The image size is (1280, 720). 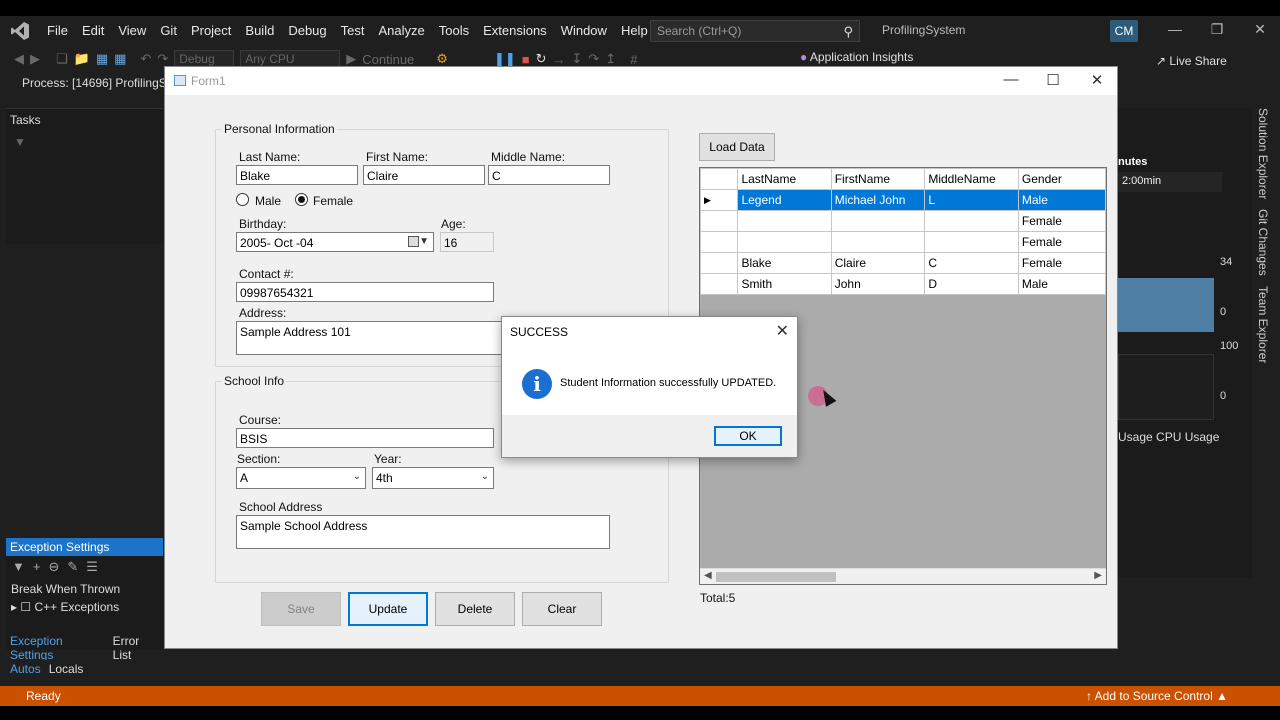 I want to click on cell-lastname: Legend, so click(x=784, y=200).